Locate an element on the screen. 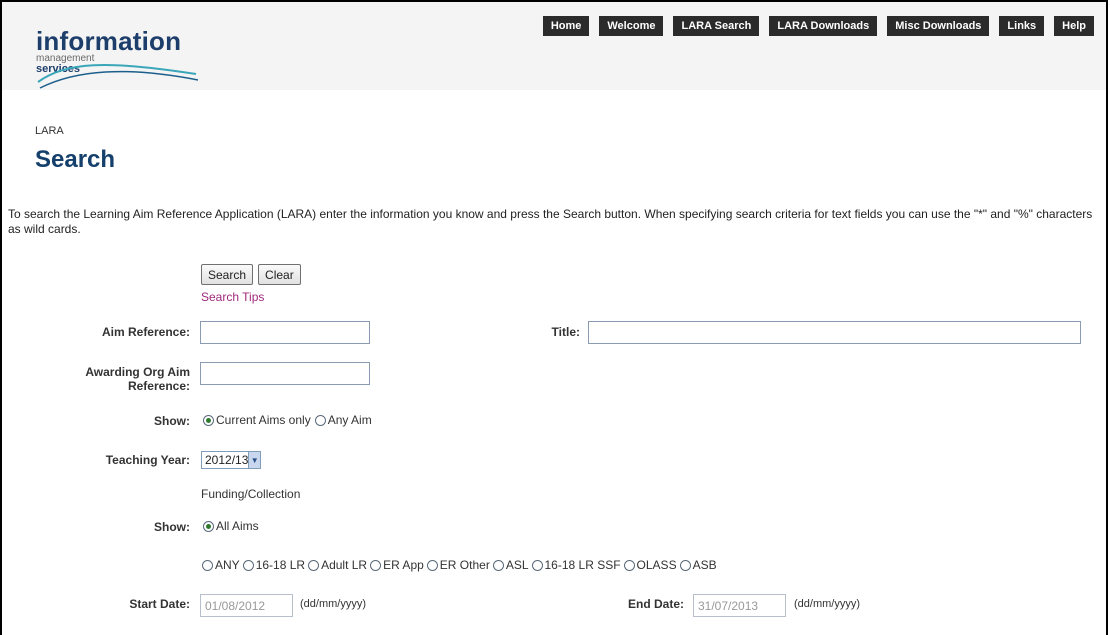 Image resolution: width=1110 pixels, height=635 pixels. nav-welcome: Welcome is located at coordinates (631, 26).